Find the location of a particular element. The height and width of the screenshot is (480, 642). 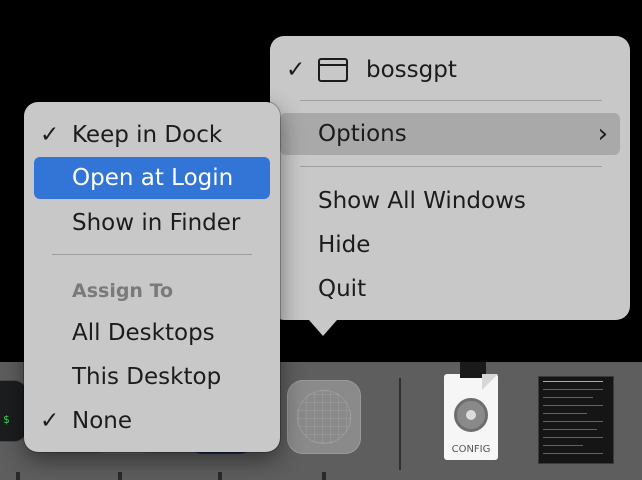

menu-item-label: Open at Login is located at coordinates (153, 178).